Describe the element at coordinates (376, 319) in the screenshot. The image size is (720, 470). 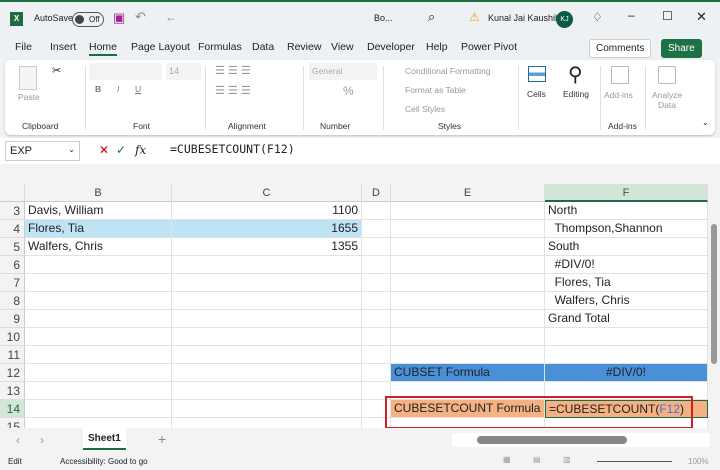
I see `cell-d9` at that location.